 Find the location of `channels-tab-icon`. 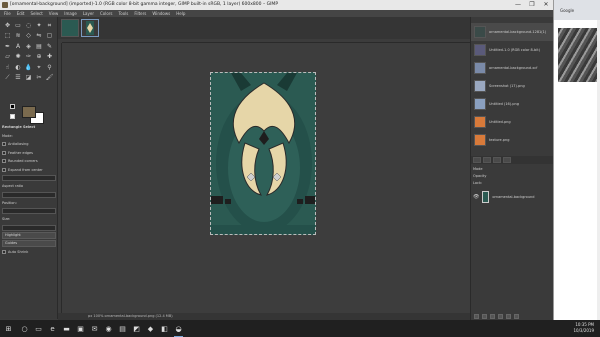

channels-tab-icon is located at coordinates (487, 160).